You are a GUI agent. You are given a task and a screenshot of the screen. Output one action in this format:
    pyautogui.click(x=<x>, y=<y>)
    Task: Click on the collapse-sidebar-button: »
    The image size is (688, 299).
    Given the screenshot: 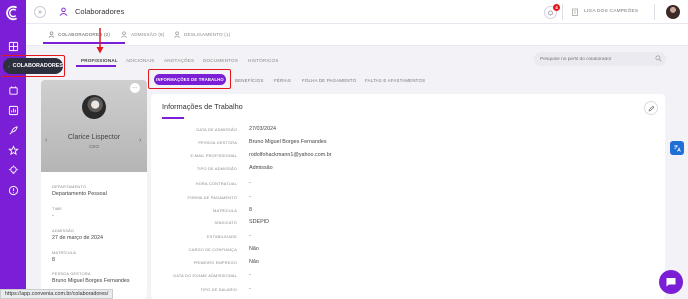 What is the action you would take?
    pyautogui.click(x=40, y=12)
    